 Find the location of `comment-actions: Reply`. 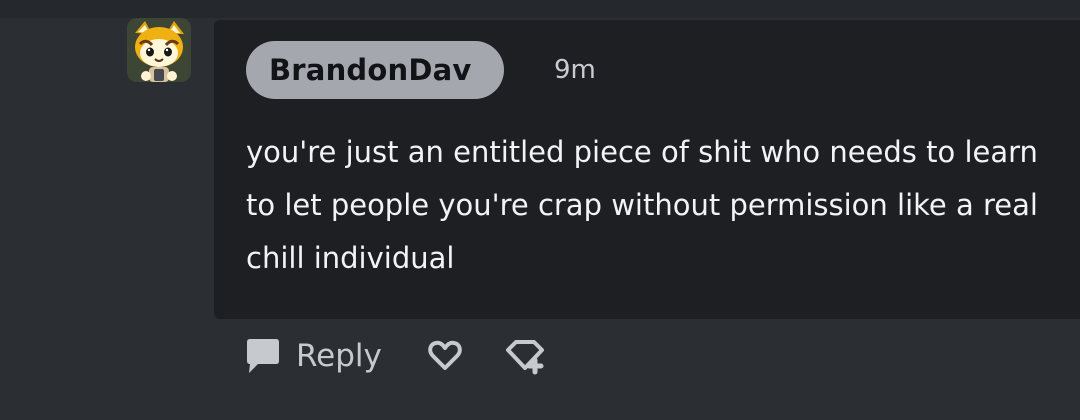

comment-actions: Reply is located at coordinates (395, 356).